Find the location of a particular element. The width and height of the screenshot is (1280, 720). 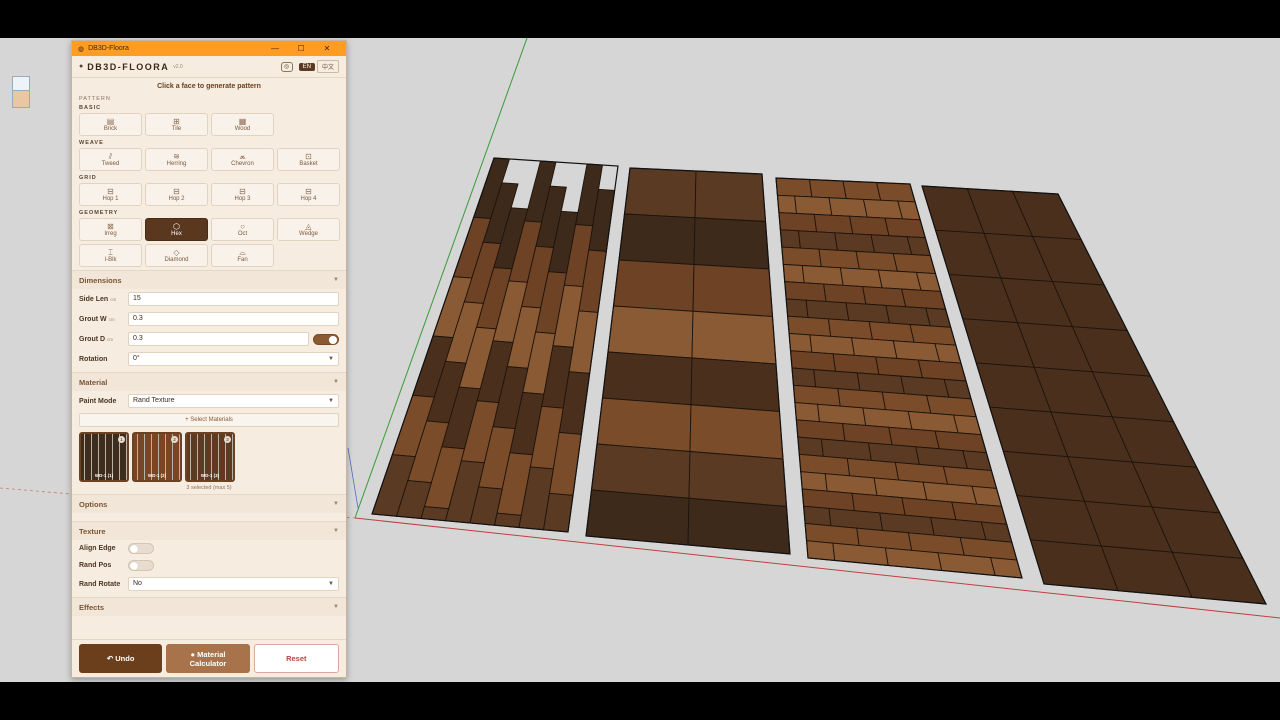

options-header: Options ▼ is located at coordinates (209, 503).